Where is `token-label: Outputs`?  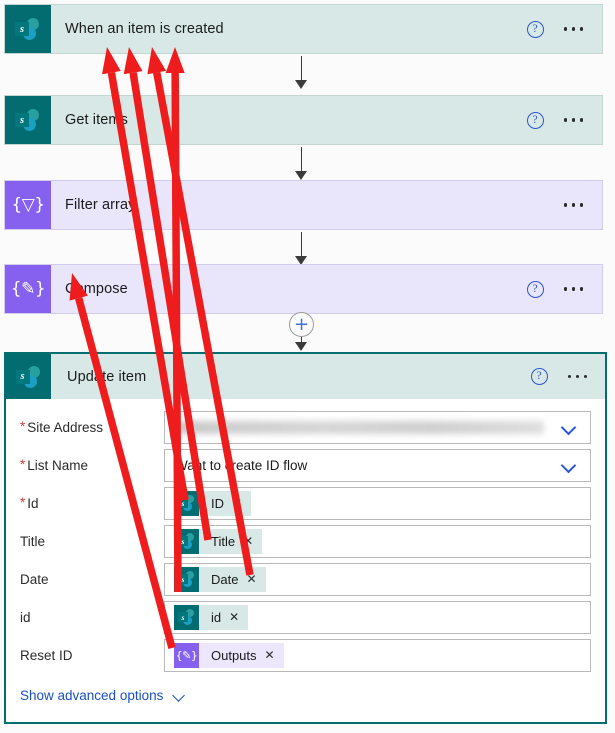
token-label: Outputs is located at coordinates (234, 655).